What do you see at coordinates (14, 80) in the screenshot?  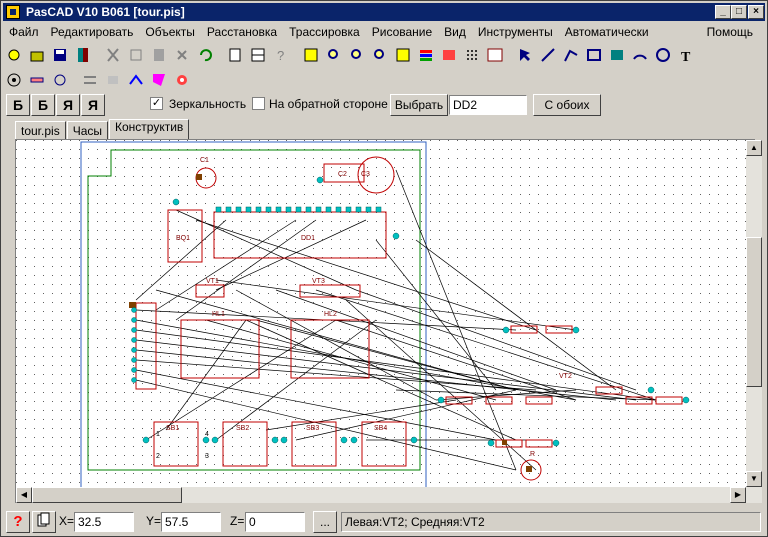 I see `pad-button` at bounding box center [14, 80].